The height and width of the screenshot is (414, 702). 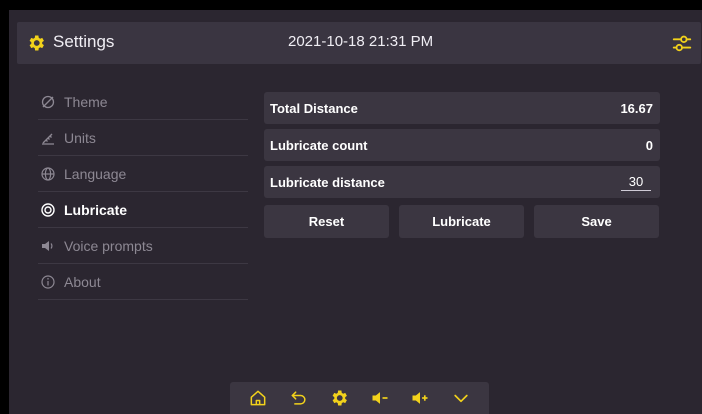 I want to click on menu-item-voice-prompts: Voice prompts, so click(x=143, y=246).